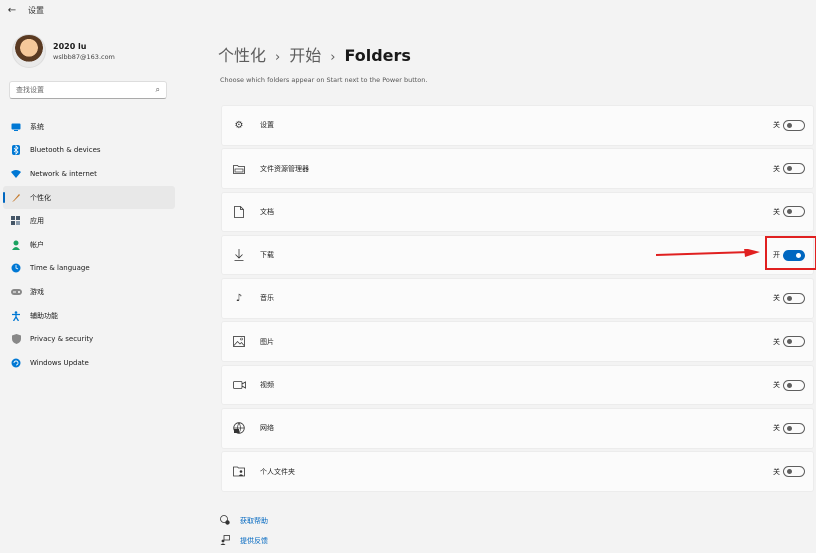 The image size is (816, 553). I want to click on sidebar-item-label: Bluetooth & devices, so click(65, 150).